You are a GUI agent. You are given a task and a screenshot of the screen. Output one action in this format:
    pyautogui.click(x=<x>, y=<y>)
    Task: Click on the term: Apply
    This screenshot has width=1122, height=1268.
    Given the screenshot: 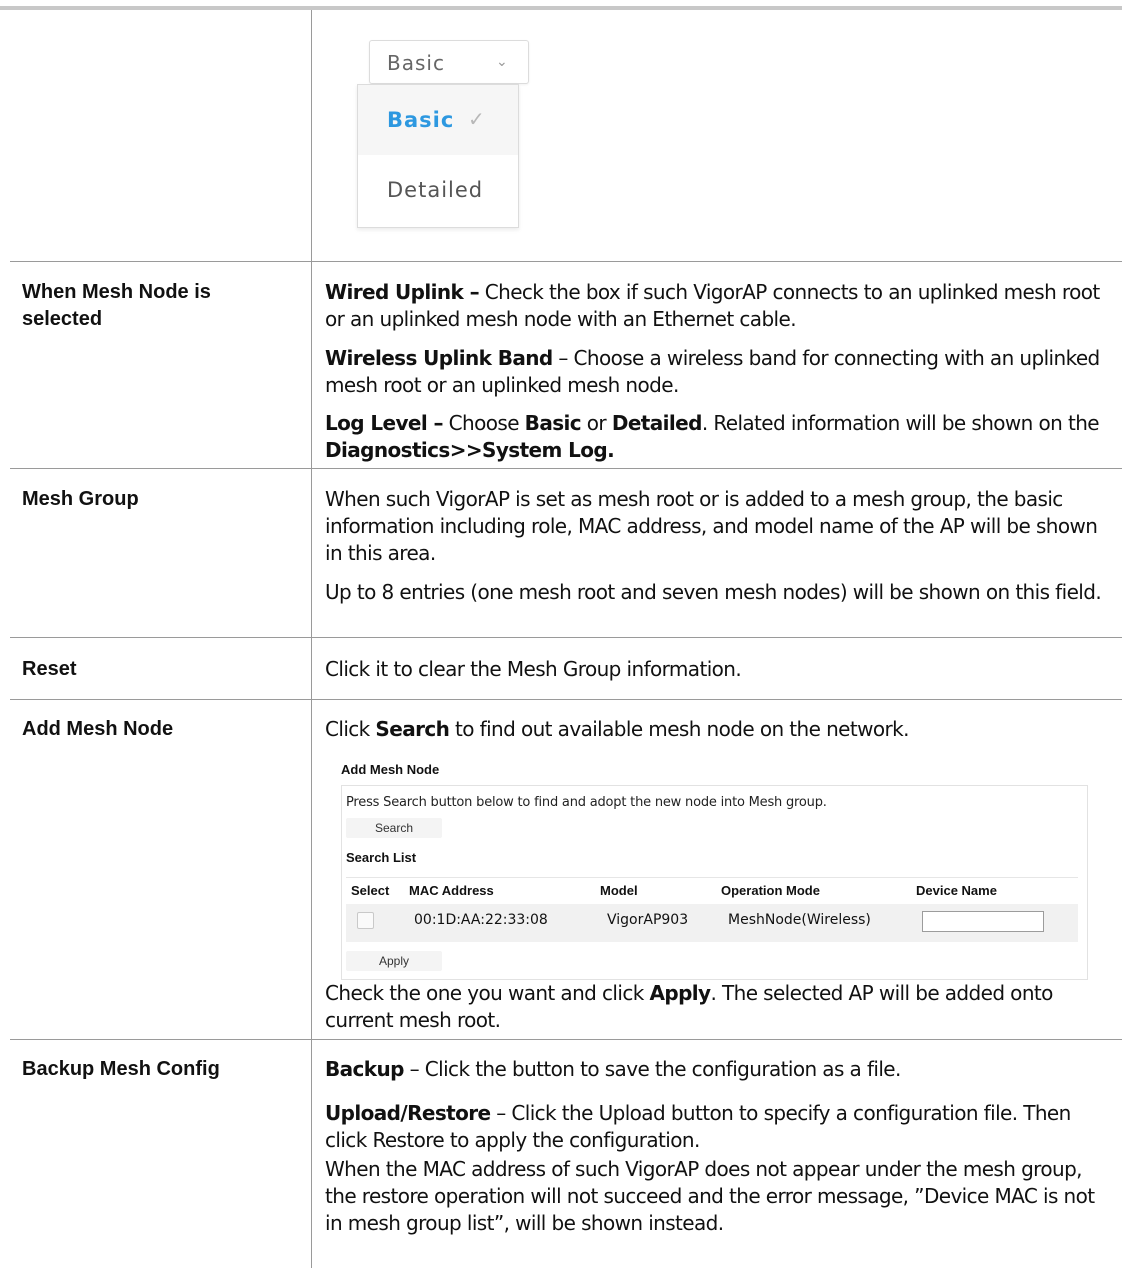 What is the action you would take?
    pyautogui.click(x=680, y=993)
    